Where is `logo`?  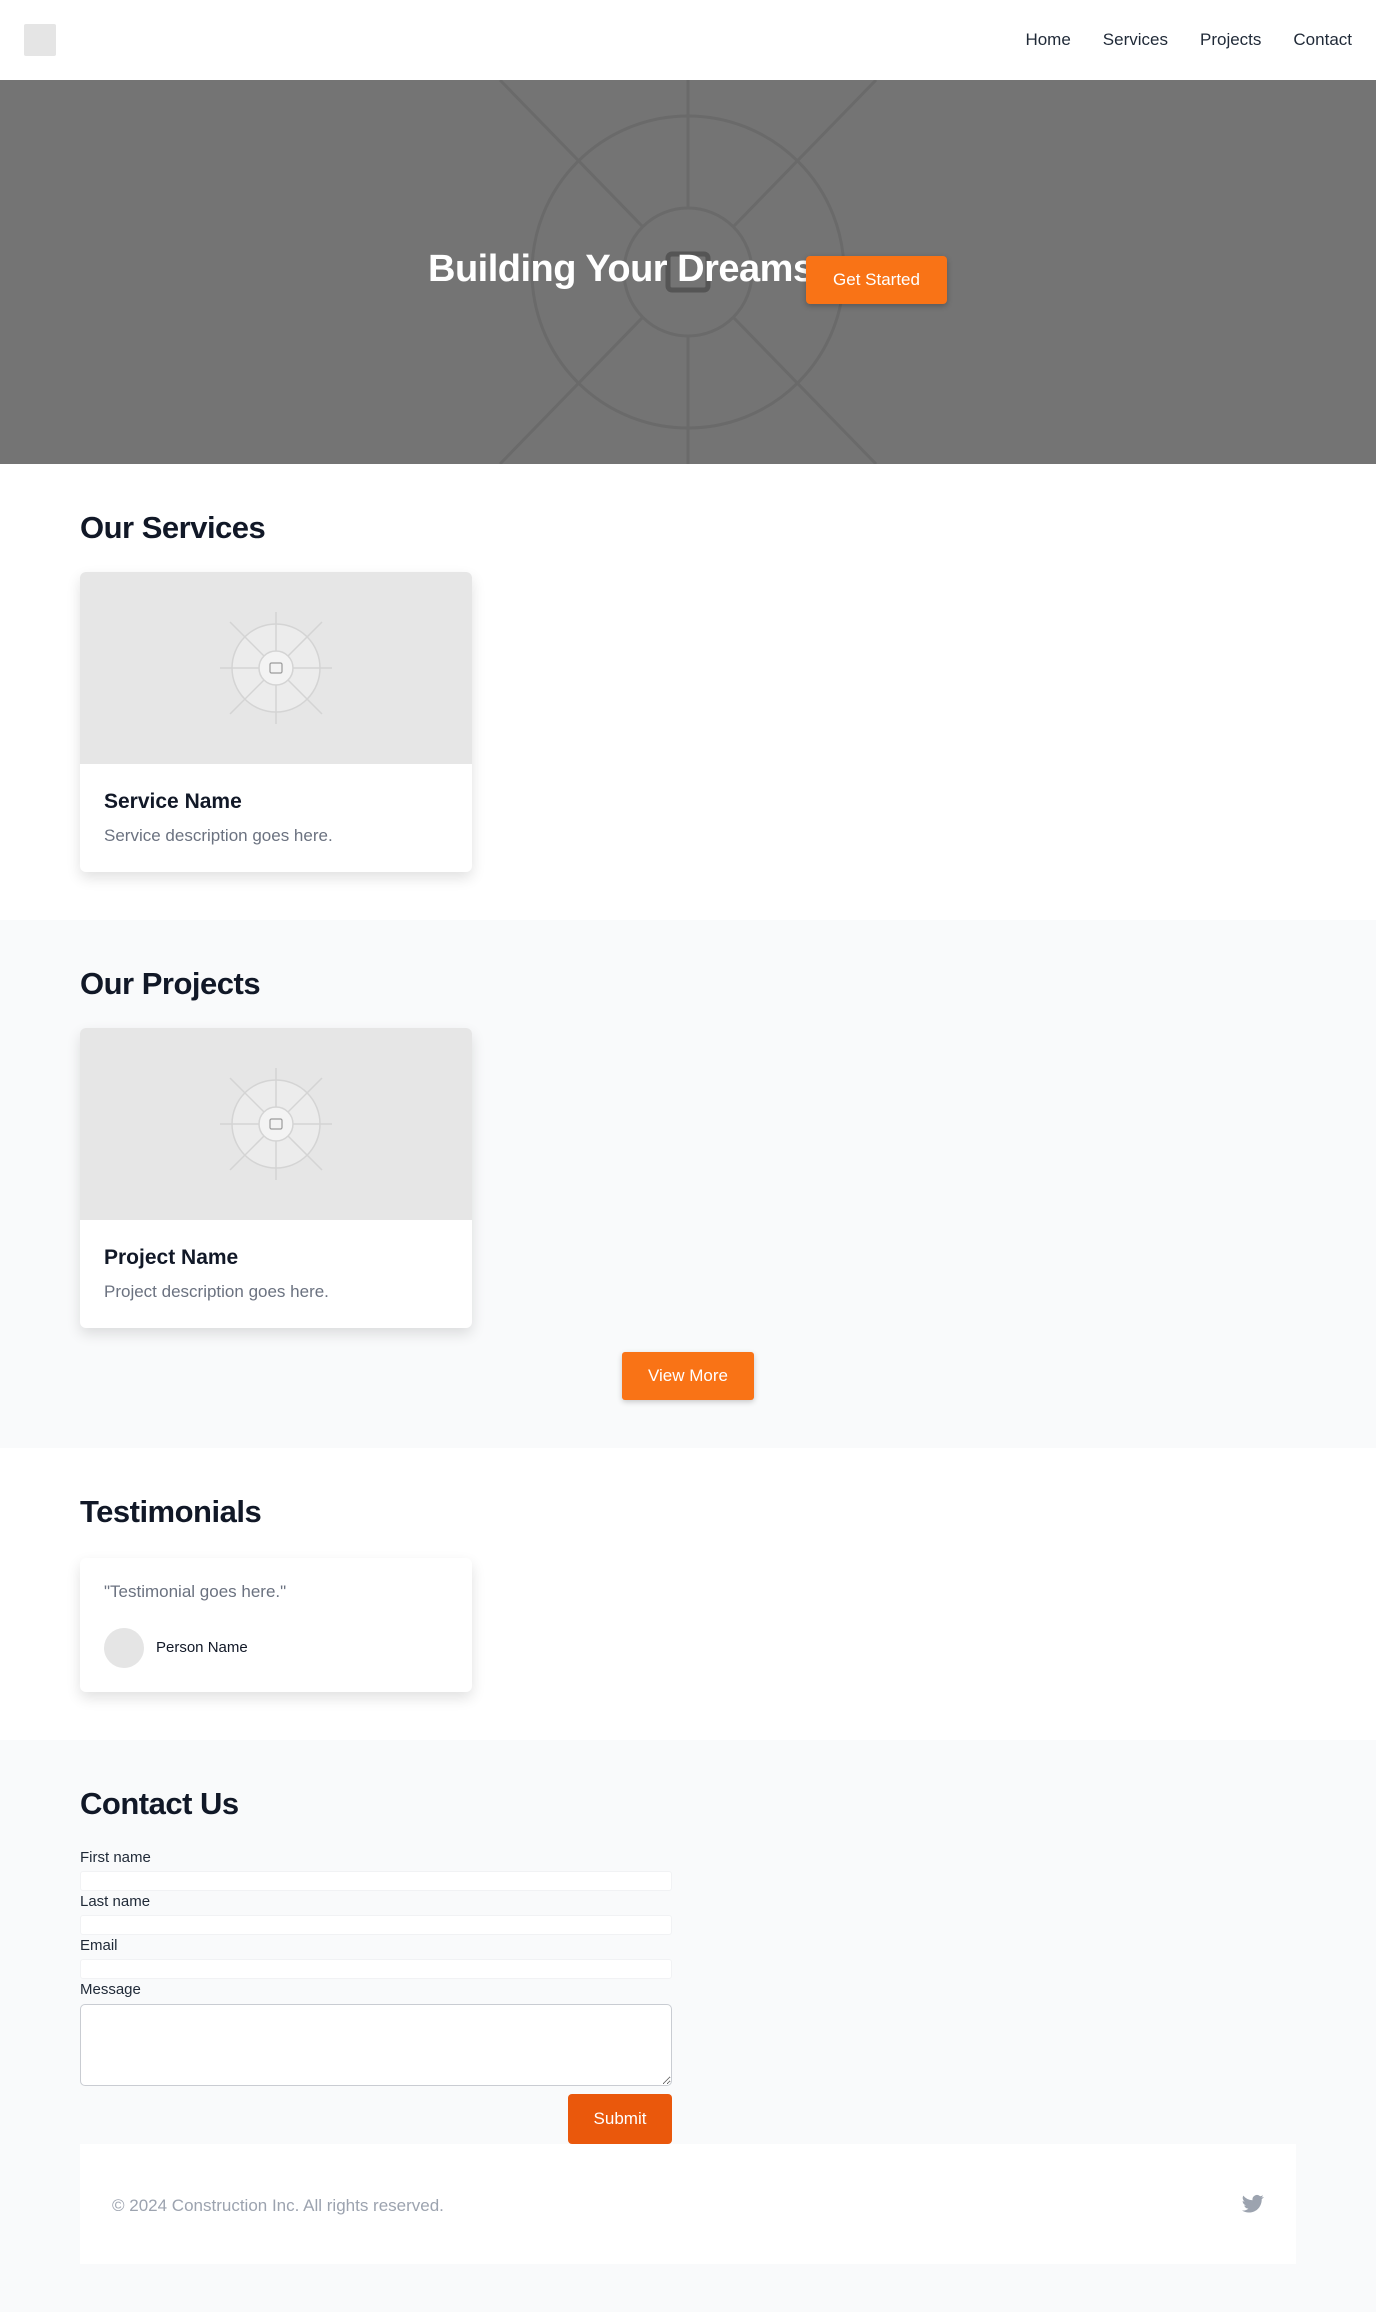
logo is located at coordinates (40, 40).